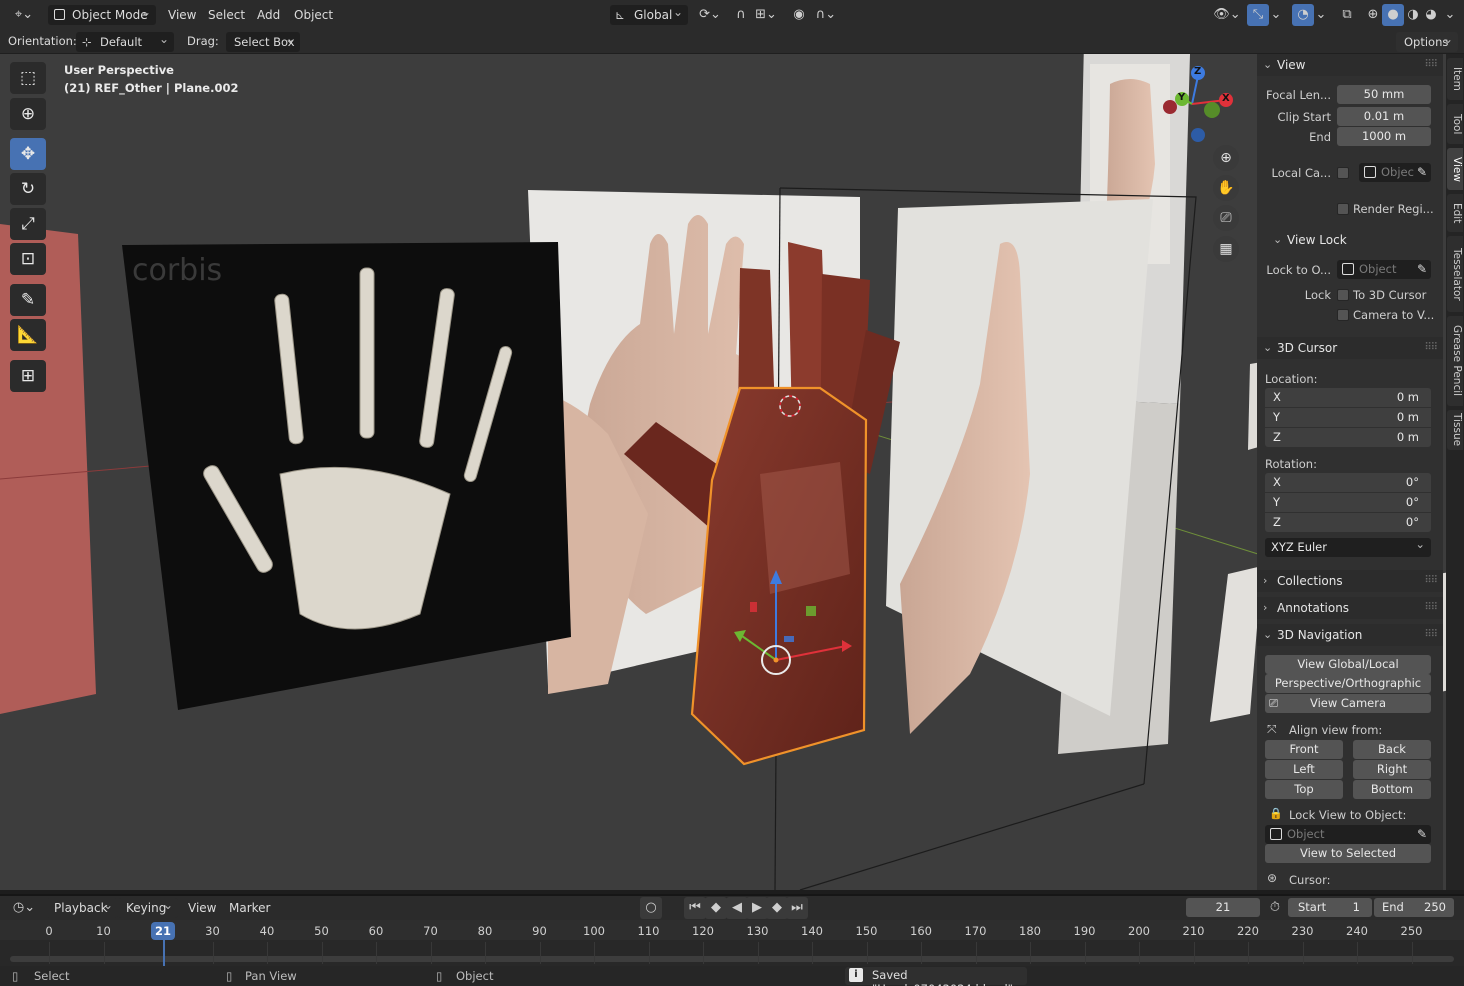  Describe the element at coordinates (716, 908) in the screenshot. I see `prev-keyframe-icon: ◆` at that location.